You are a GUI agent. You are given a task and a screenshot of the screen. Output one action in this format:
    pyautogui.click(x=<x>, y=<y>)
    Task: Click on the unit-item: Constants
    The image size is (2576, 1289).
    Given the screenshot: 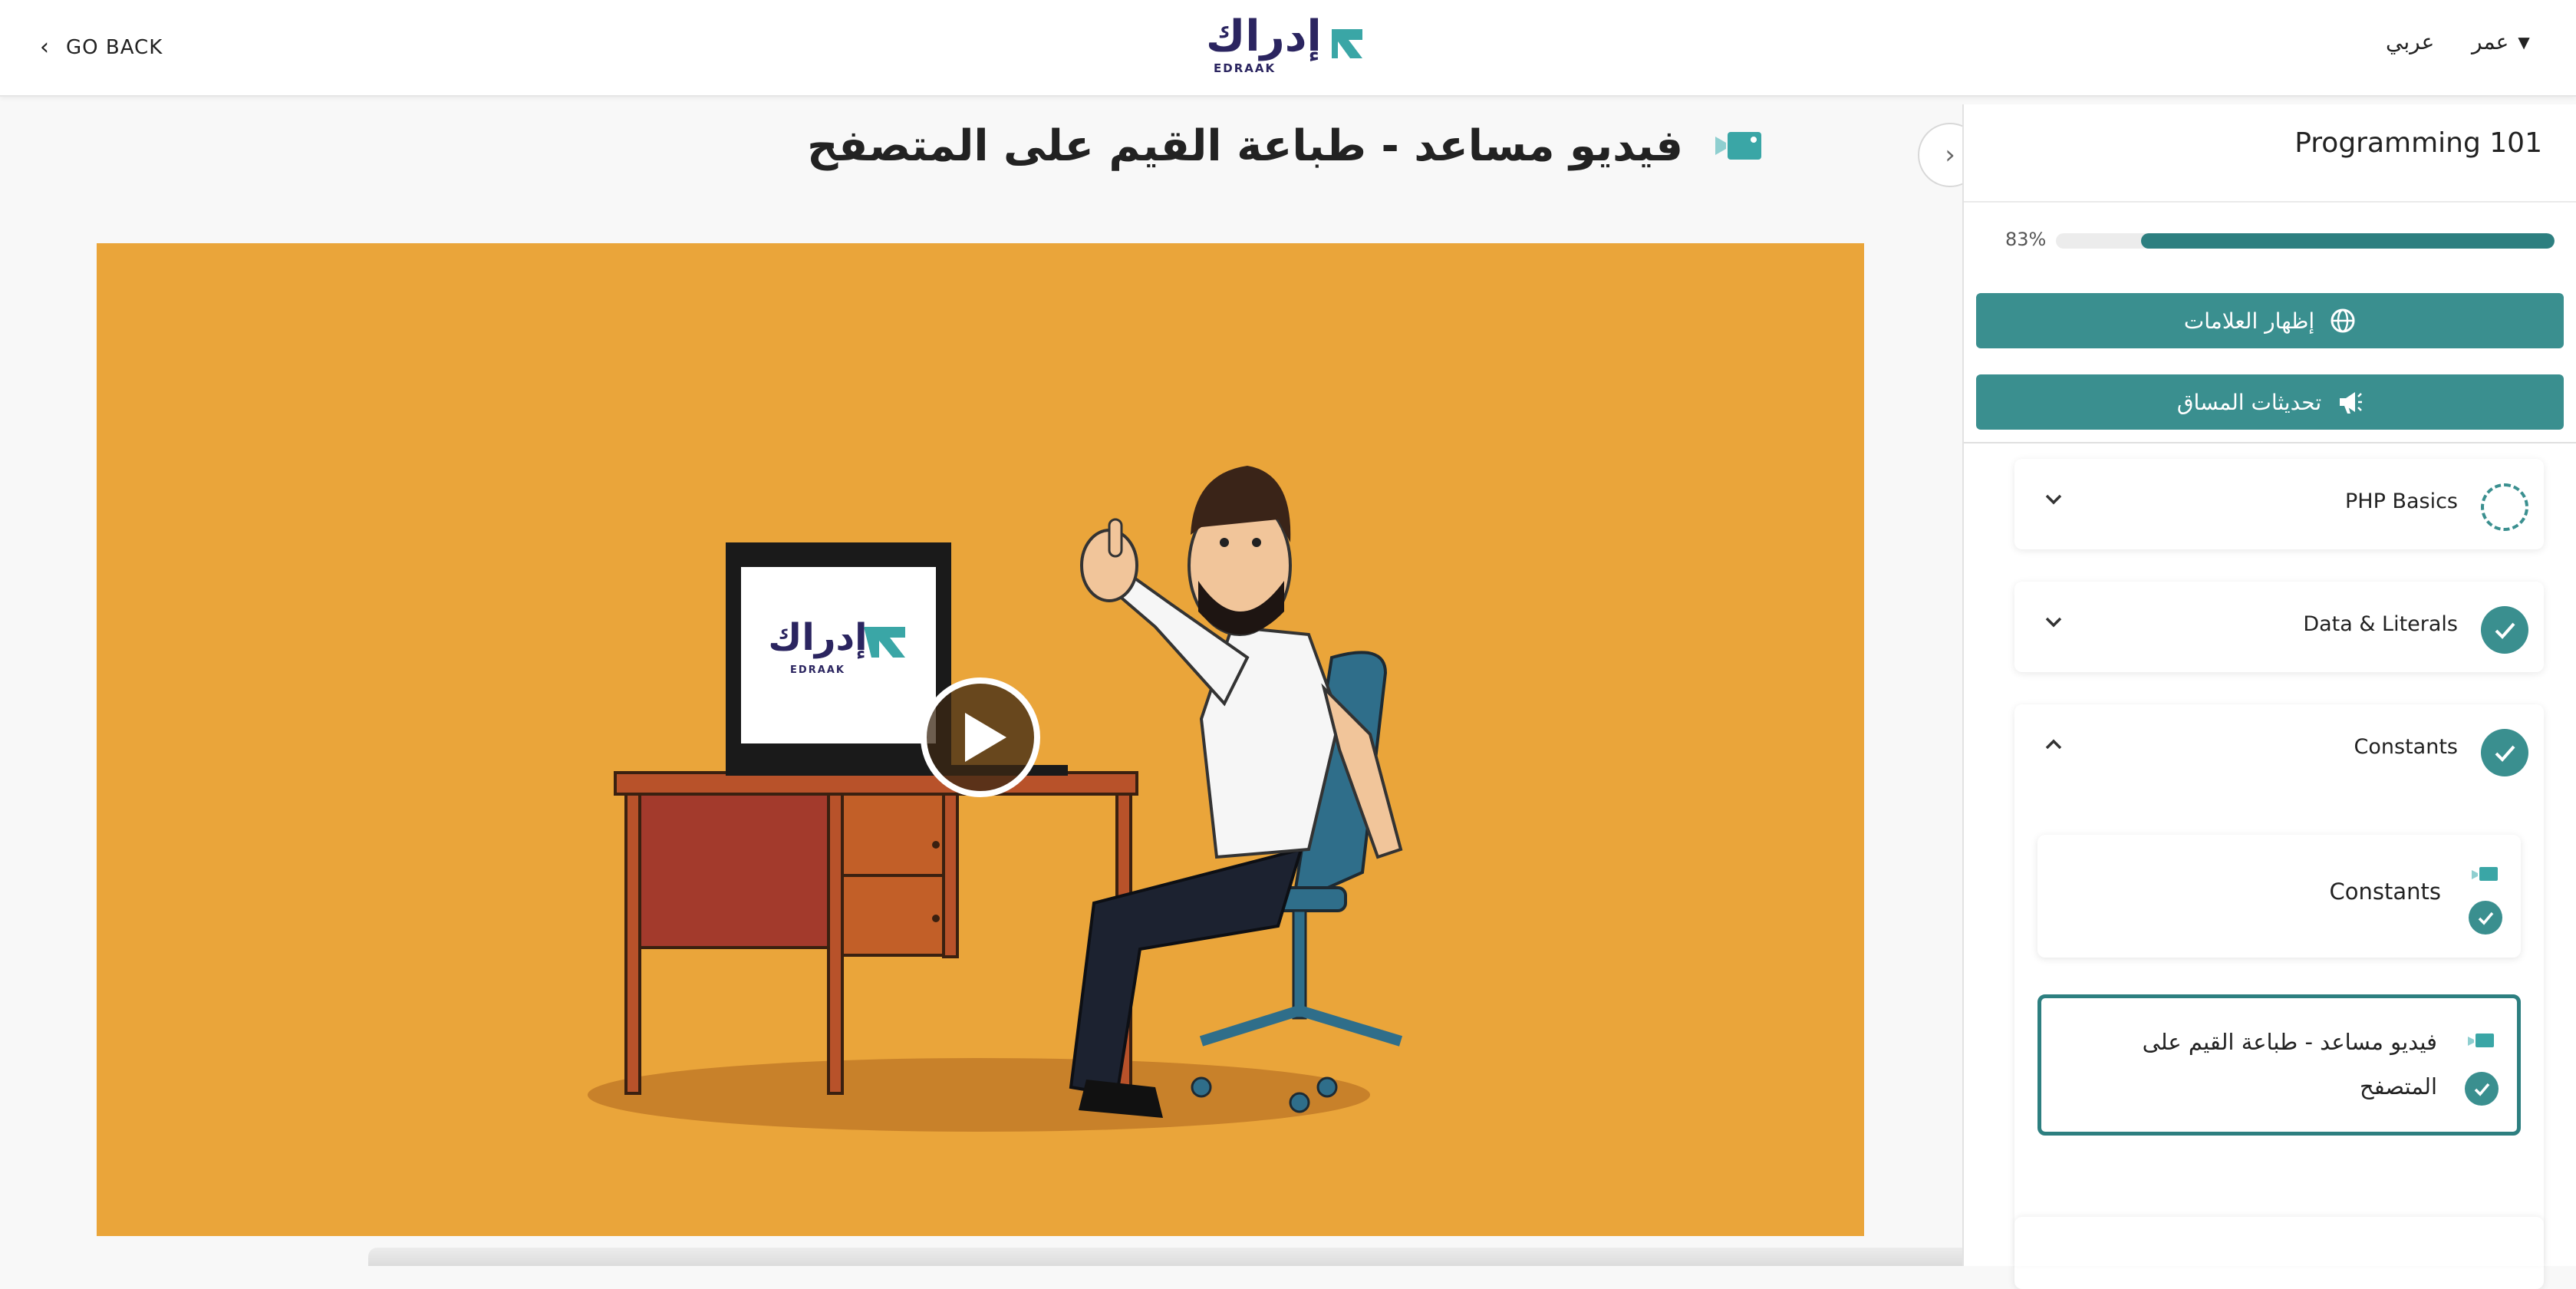 What is the action you would take?
    pyautogui.click(x=2279, y=896)
    